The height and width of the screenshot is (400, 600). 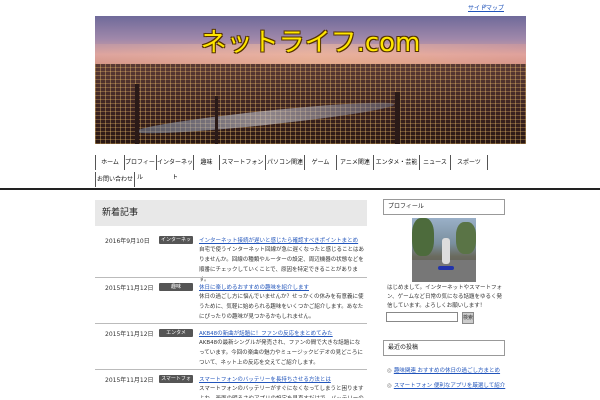 I want to click on search-button: 検索, so click(x=468, y=318).